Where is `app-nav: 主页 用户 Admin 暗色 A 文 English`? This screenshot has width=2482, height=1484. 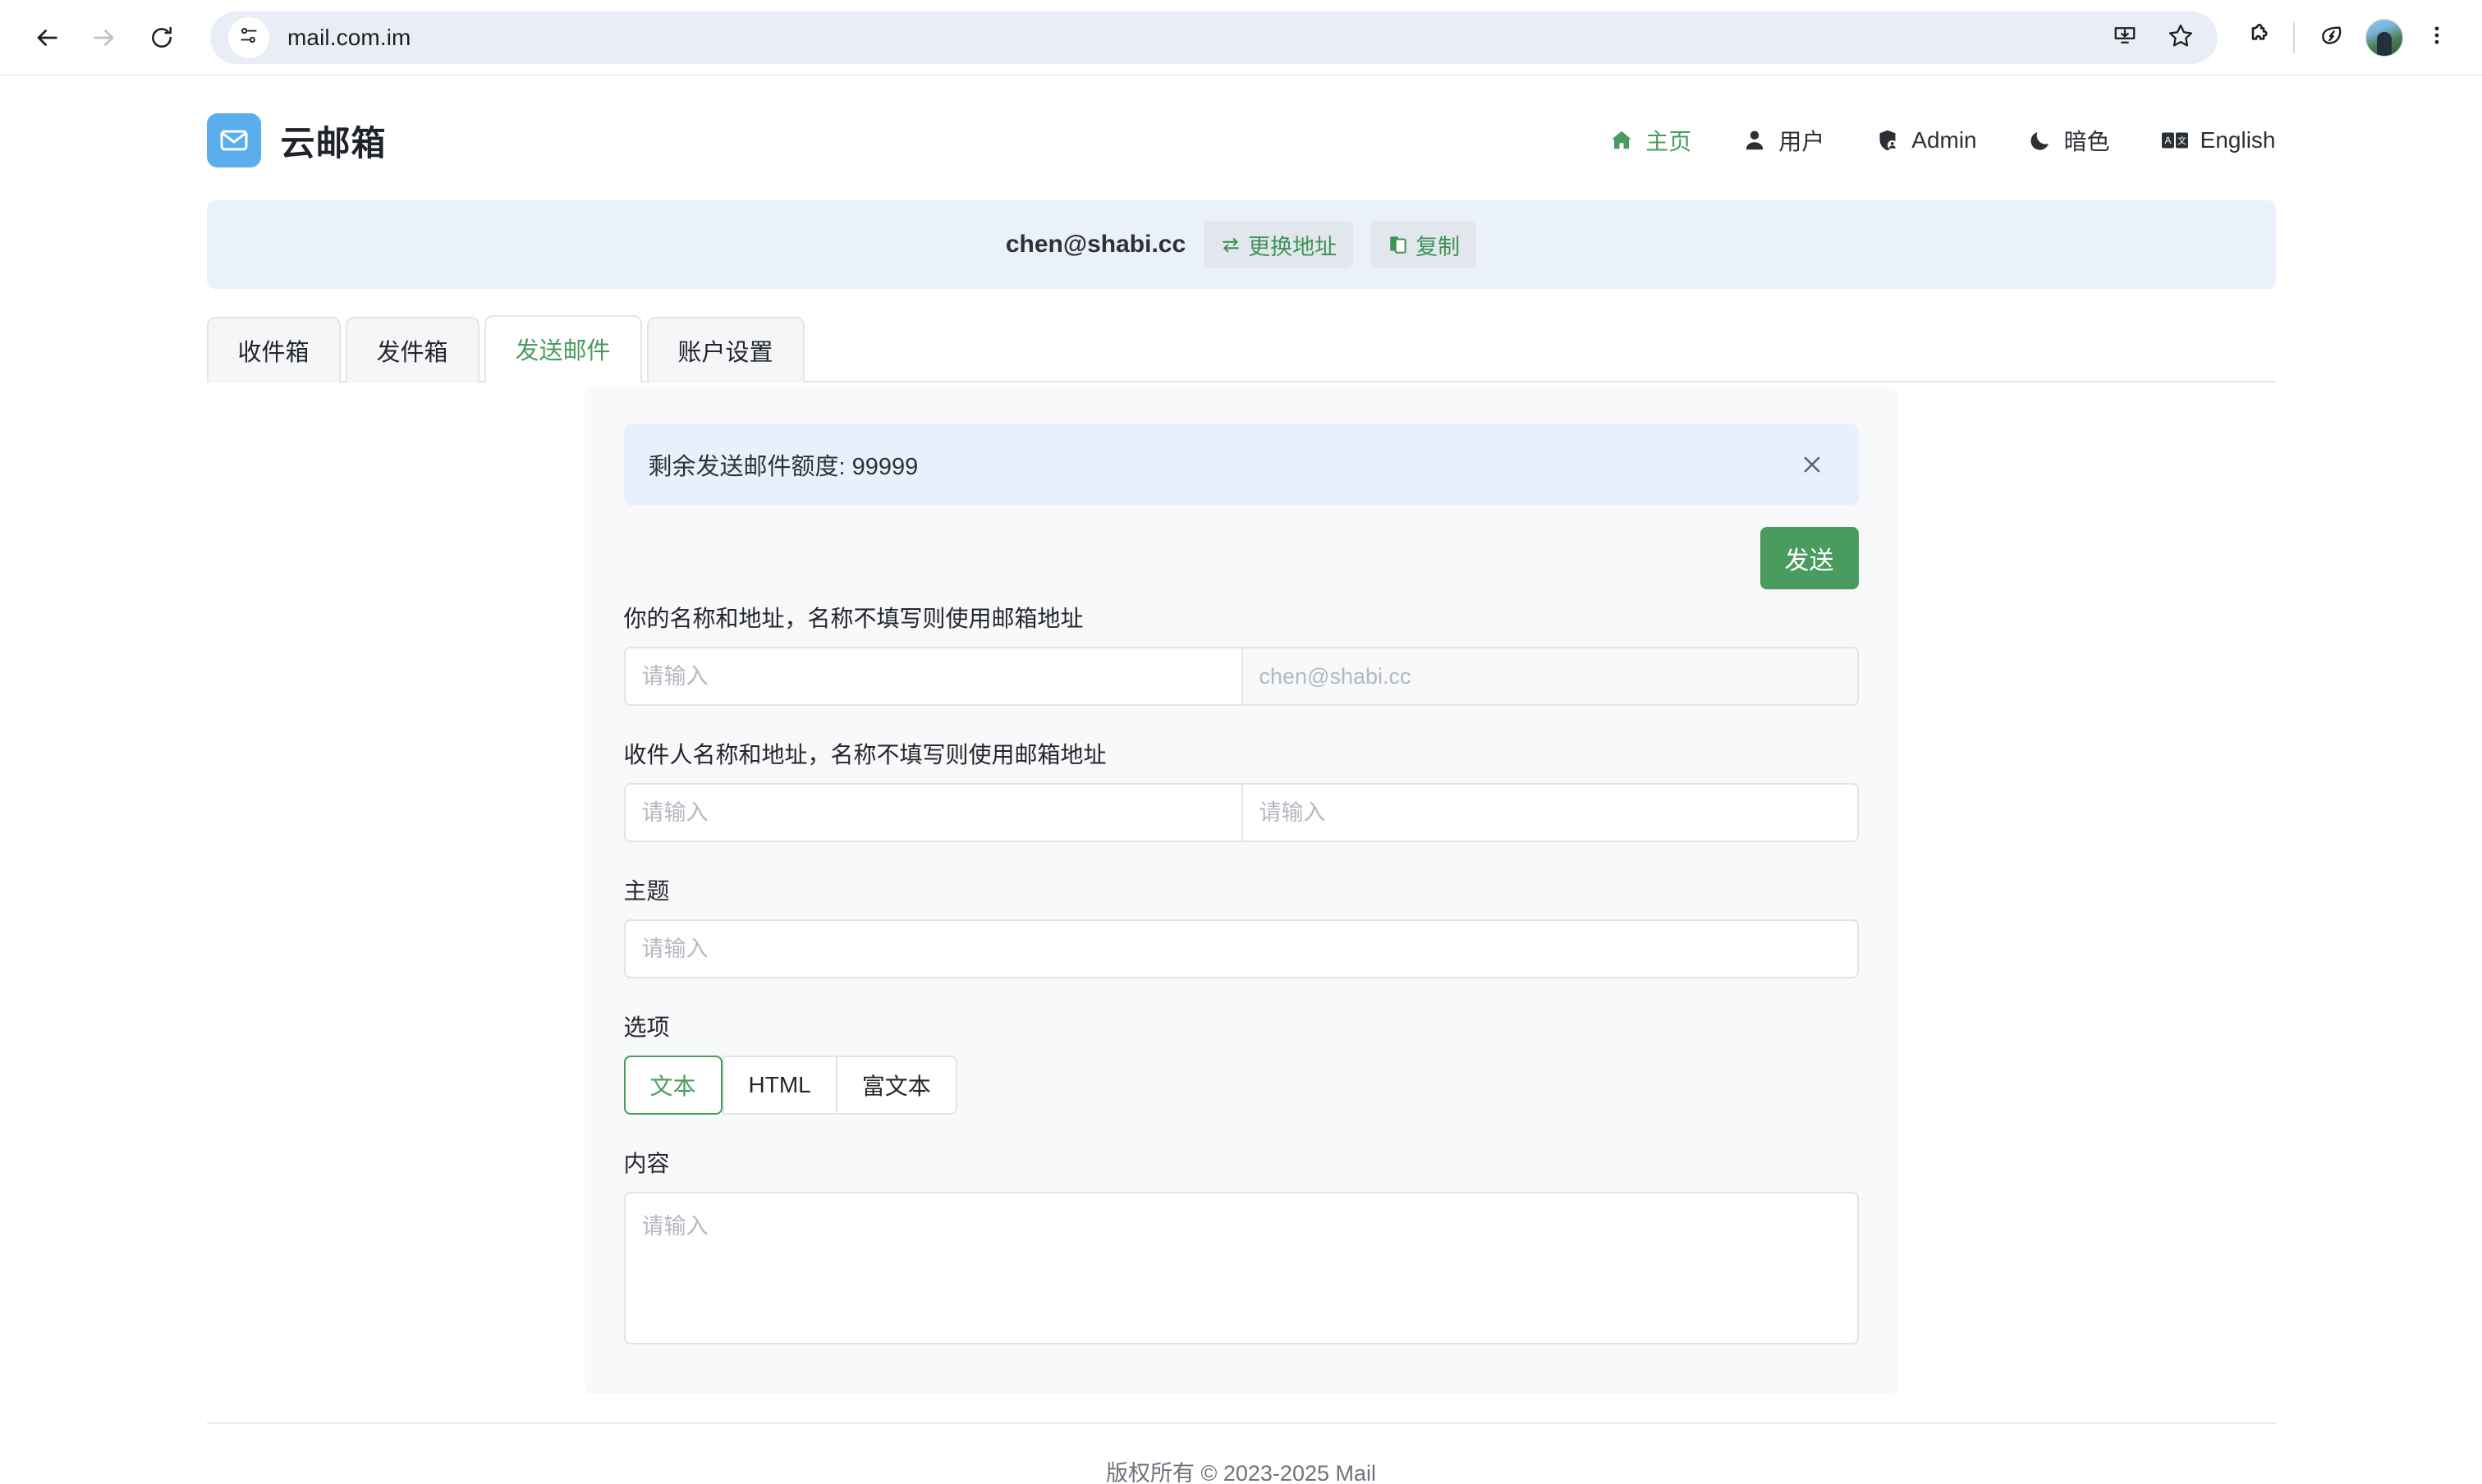
app-nav: 主页 用户 Admin 暗色 A 文 English is located at coordinates (1942, 140).